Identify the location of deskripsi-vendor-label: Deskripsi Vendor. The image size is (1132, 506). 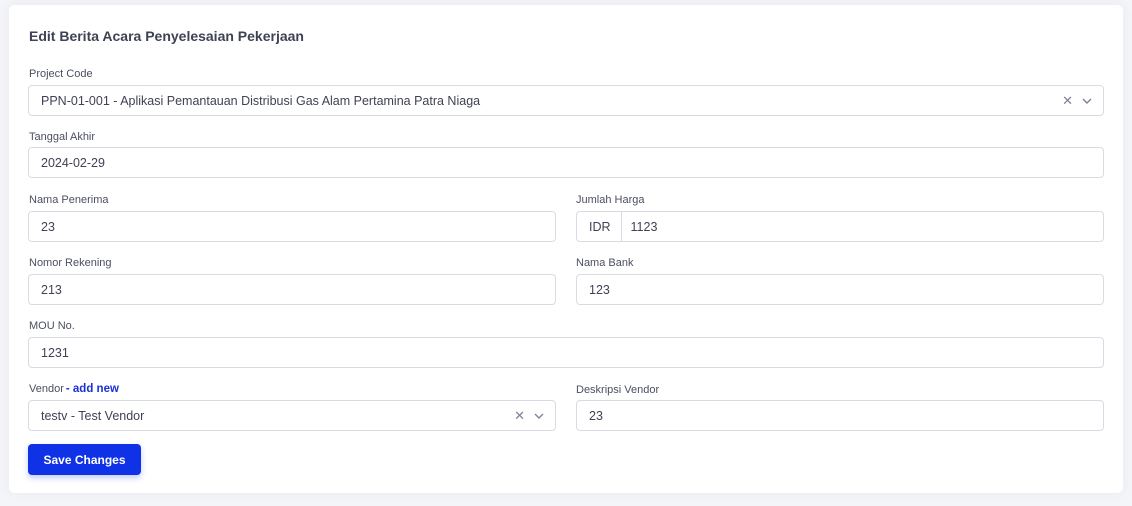
(618, 390).